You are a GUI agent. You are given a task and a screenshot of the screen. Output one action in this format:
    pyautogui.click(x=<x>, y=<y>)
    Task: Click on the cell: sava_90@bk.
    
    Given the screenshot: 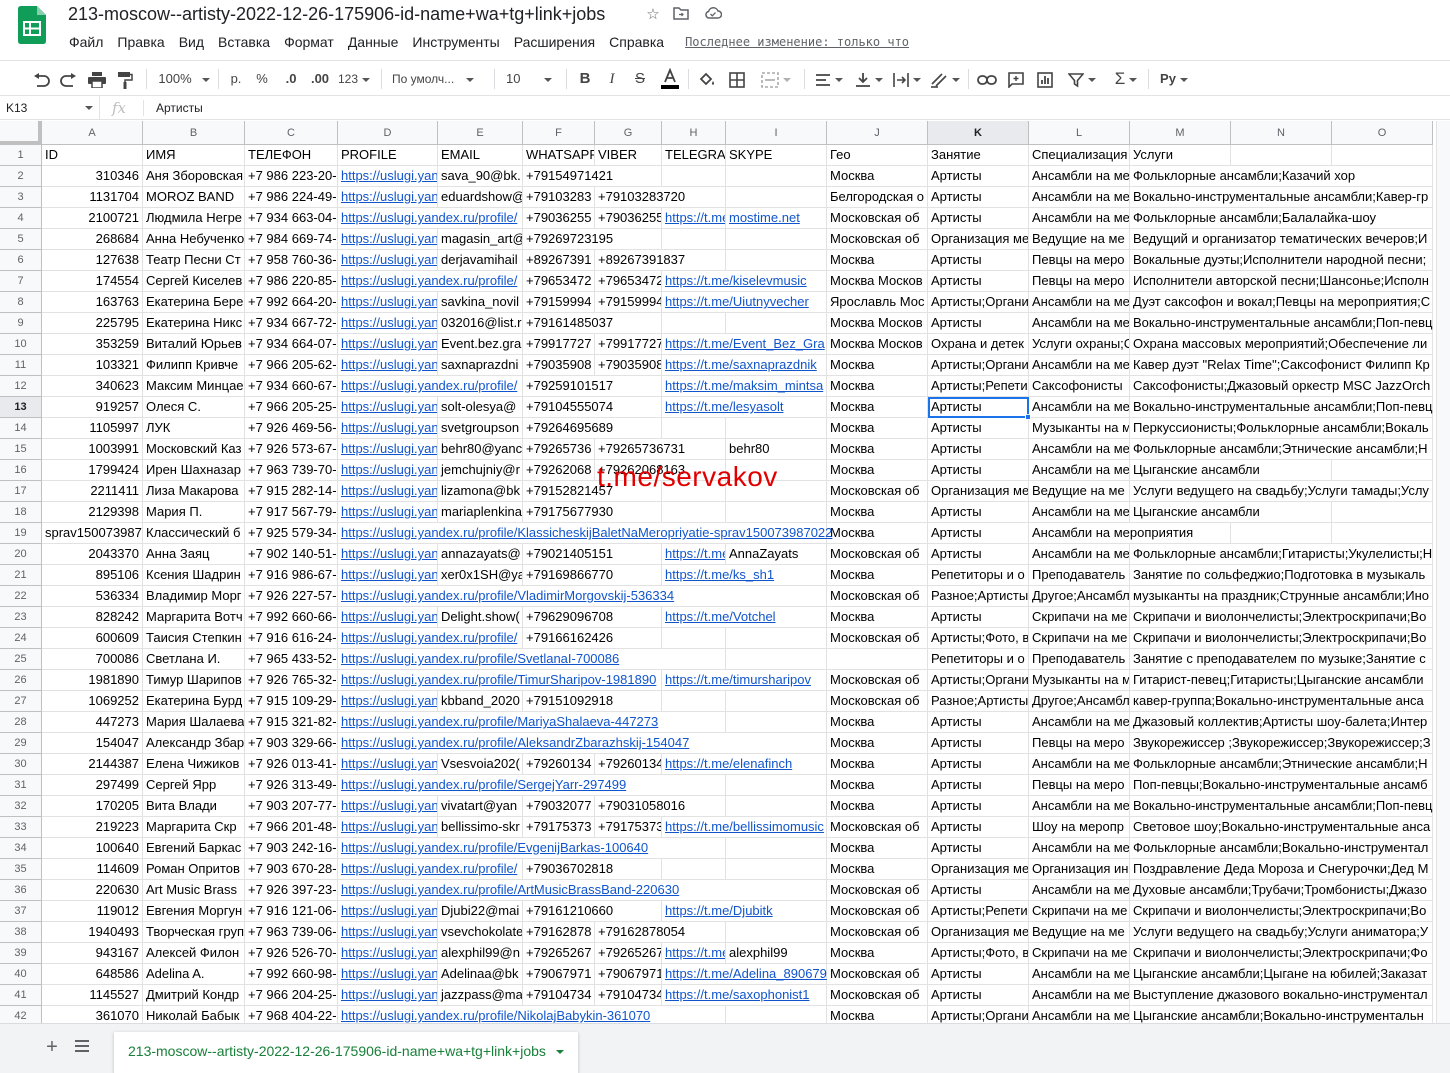 What is the action you would take?
    pyautogui.click(x=480, y=176)
    